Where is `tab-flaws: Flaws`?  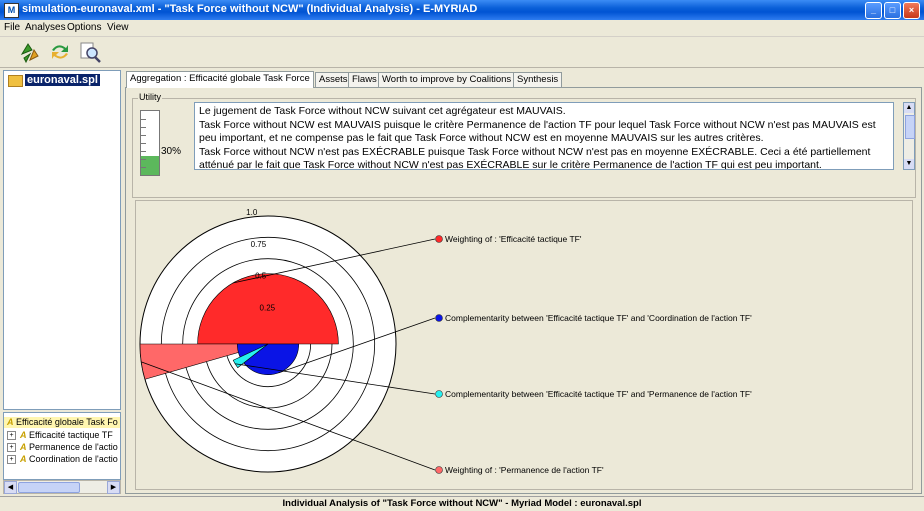 tab-flaws: Flaws is located at coordinates (364, 79).